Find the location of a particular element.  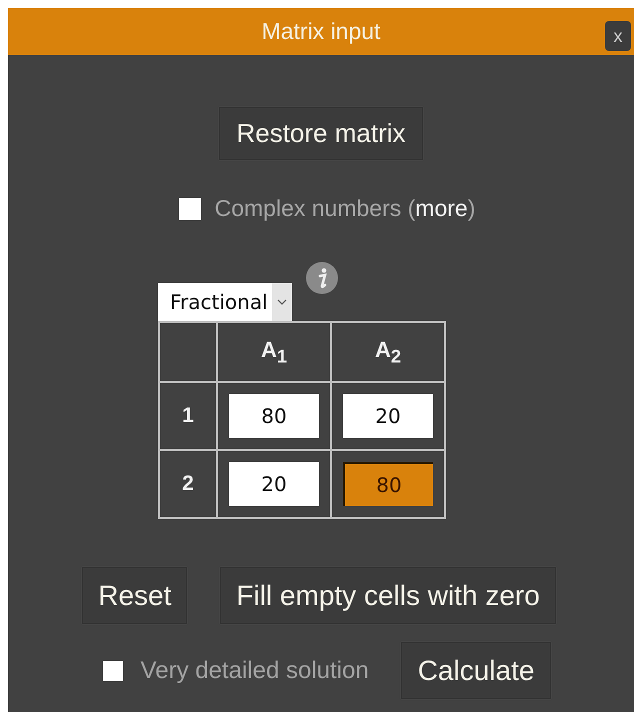

calculate-button: Calculate is located at coordinates (476, 670).